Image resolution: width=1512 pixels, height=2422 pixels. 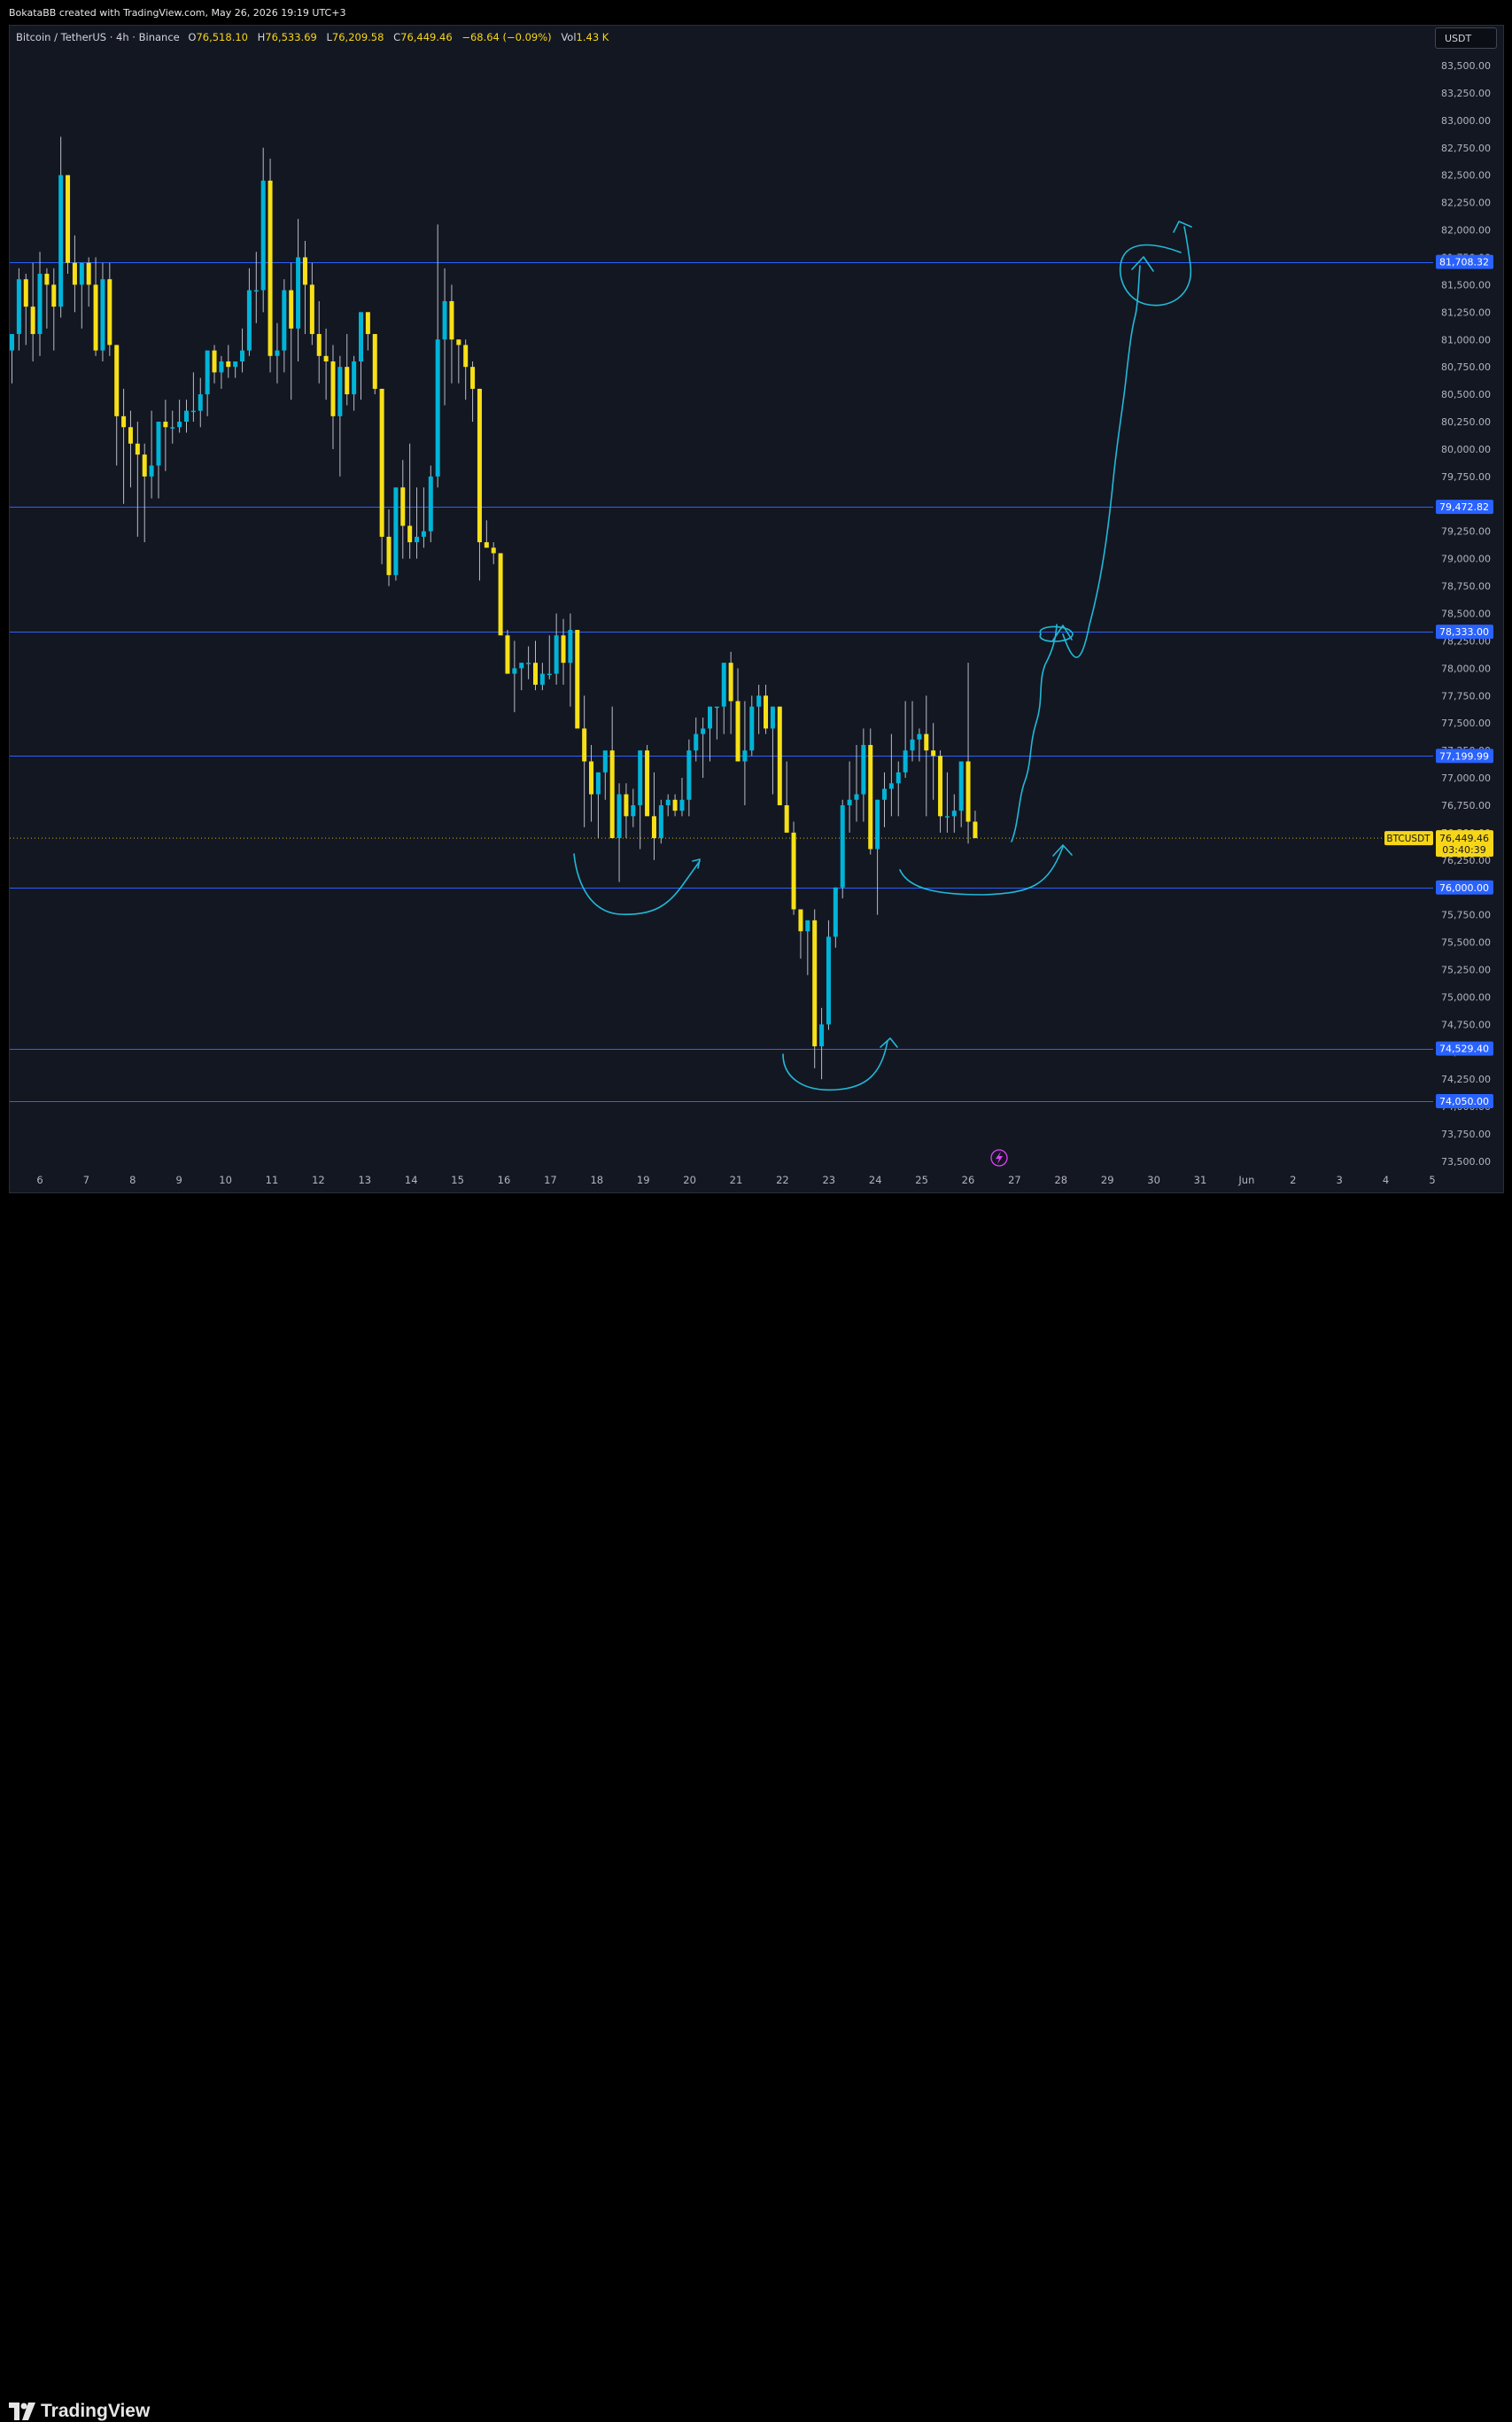 I want to click on tradingview-logo: TradingView, so click(x=79, y=2411).